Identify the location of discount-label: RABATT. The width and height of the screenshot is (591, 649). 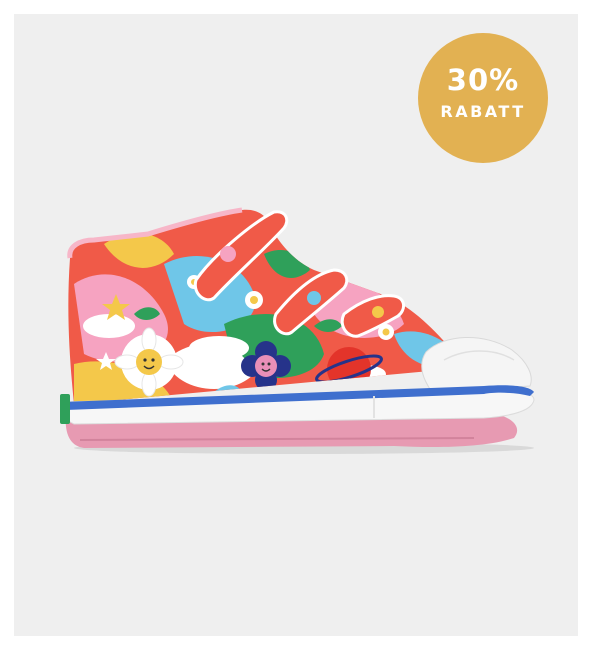
(483, 111).